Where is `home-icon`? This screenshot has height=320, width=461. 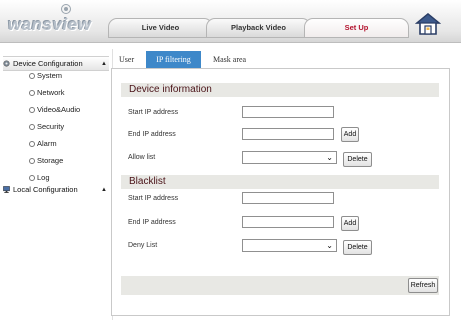
home-icon is located at coordinates (428, 23).